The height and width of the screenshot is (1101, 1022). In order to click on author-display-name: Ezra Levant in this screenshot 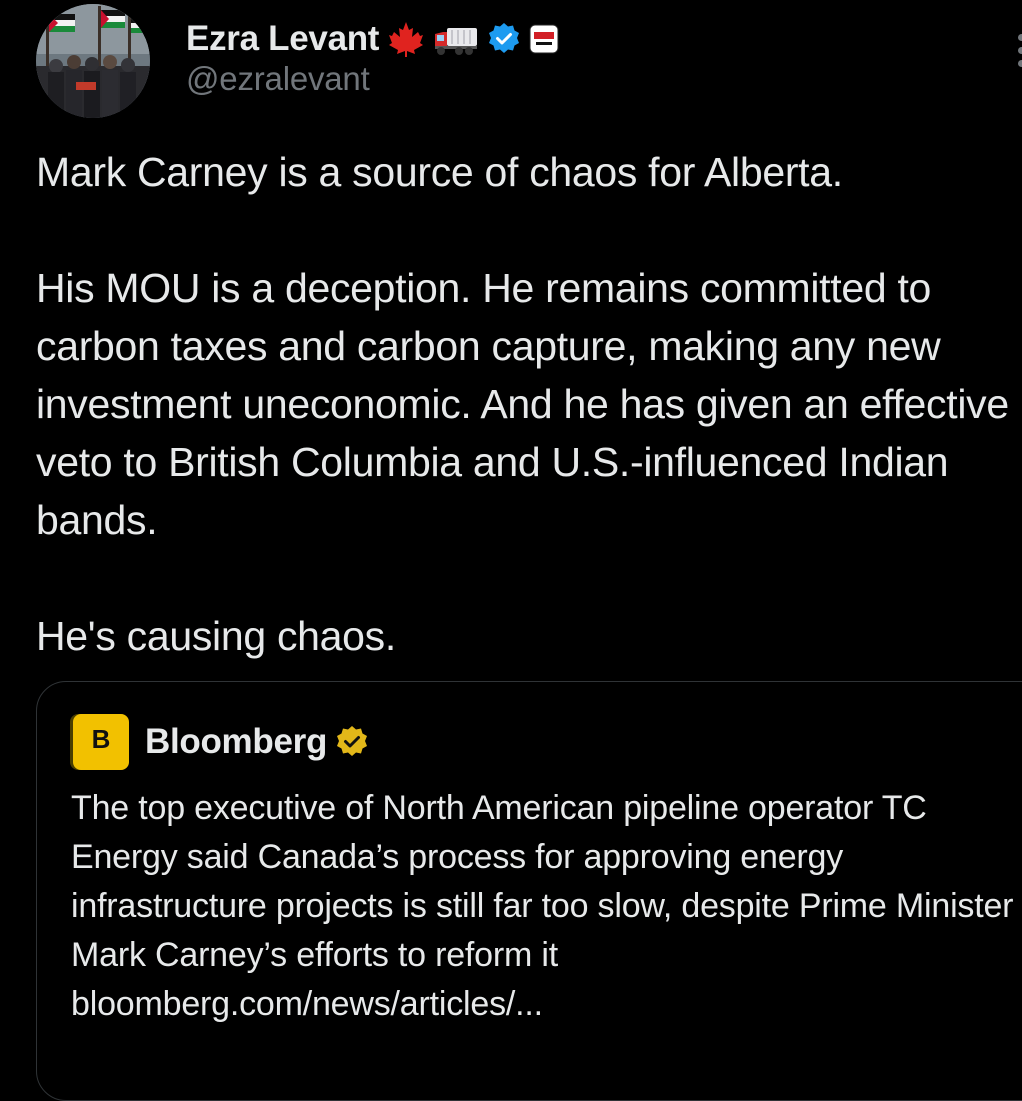, I will do `click(282, 39)`.